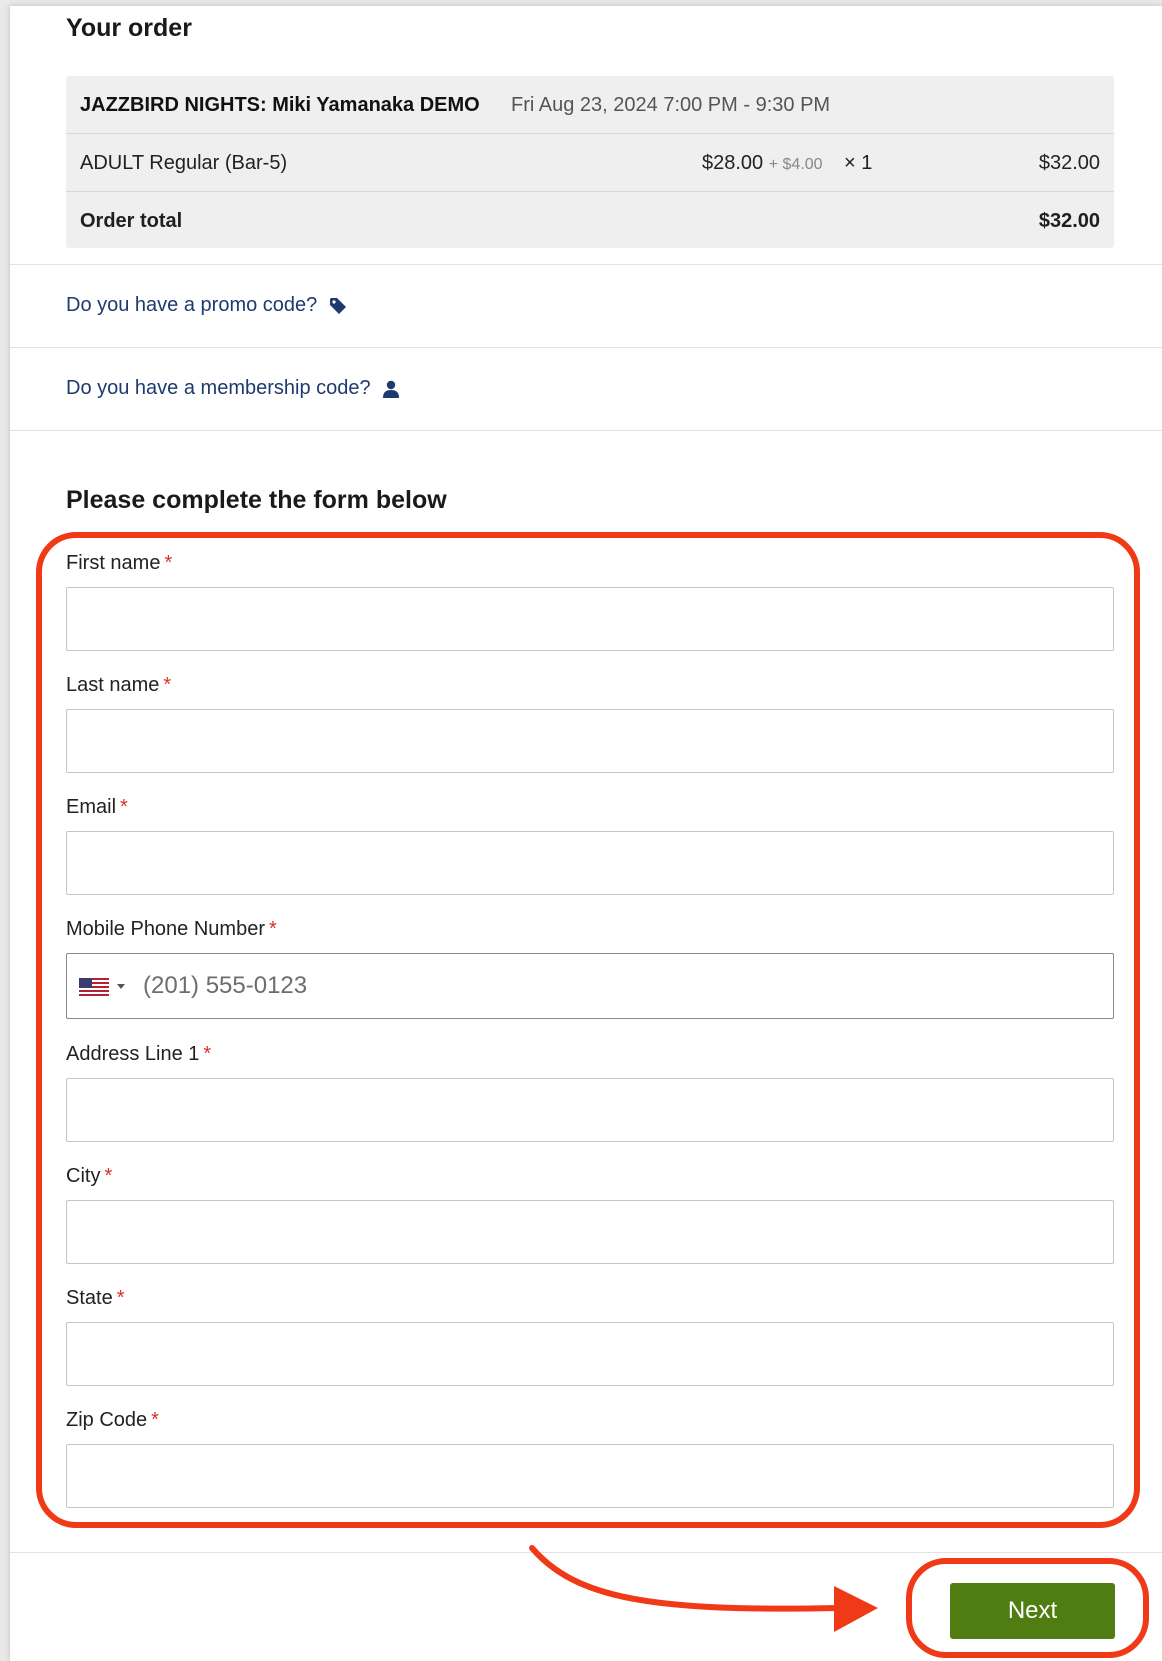  I want to click on zip-label-text: Zip Code, so click(107, 1420).